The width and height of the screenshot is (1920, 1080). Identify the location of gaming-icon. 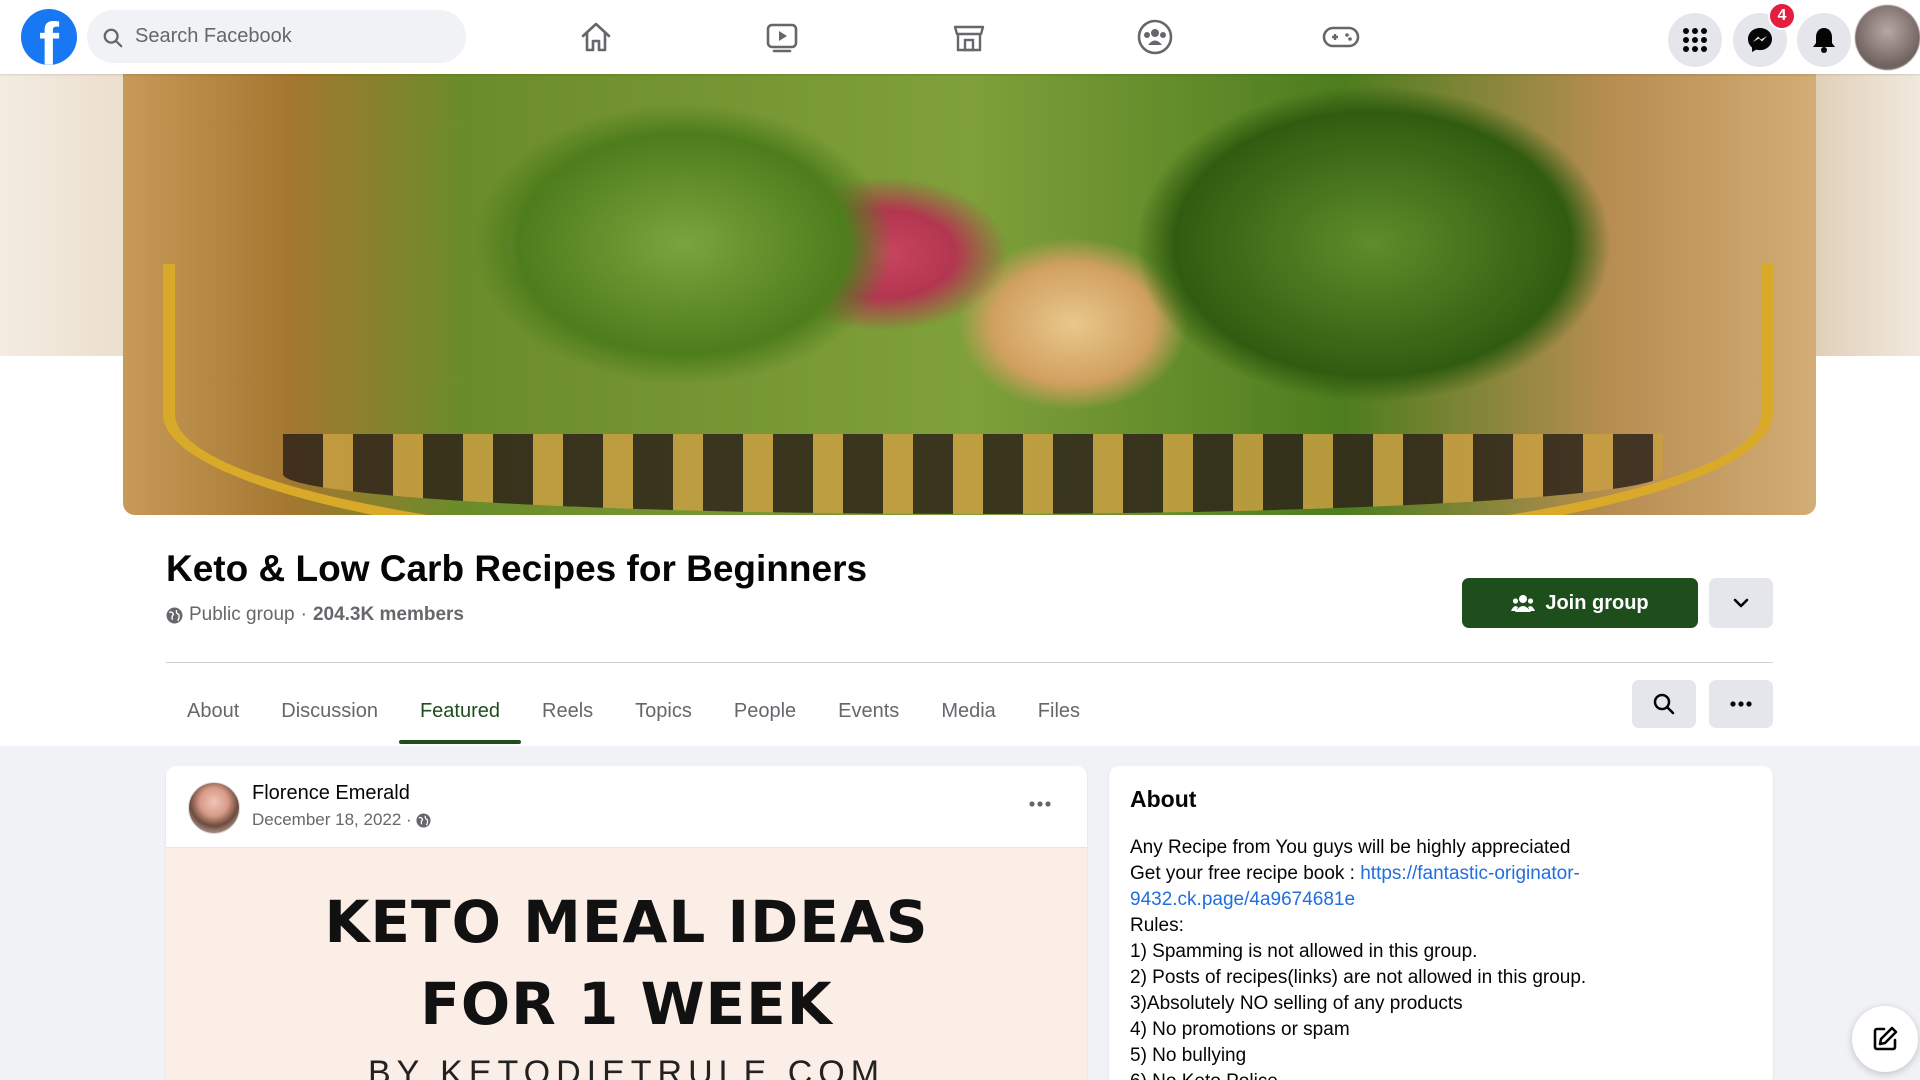
(1341, 37).